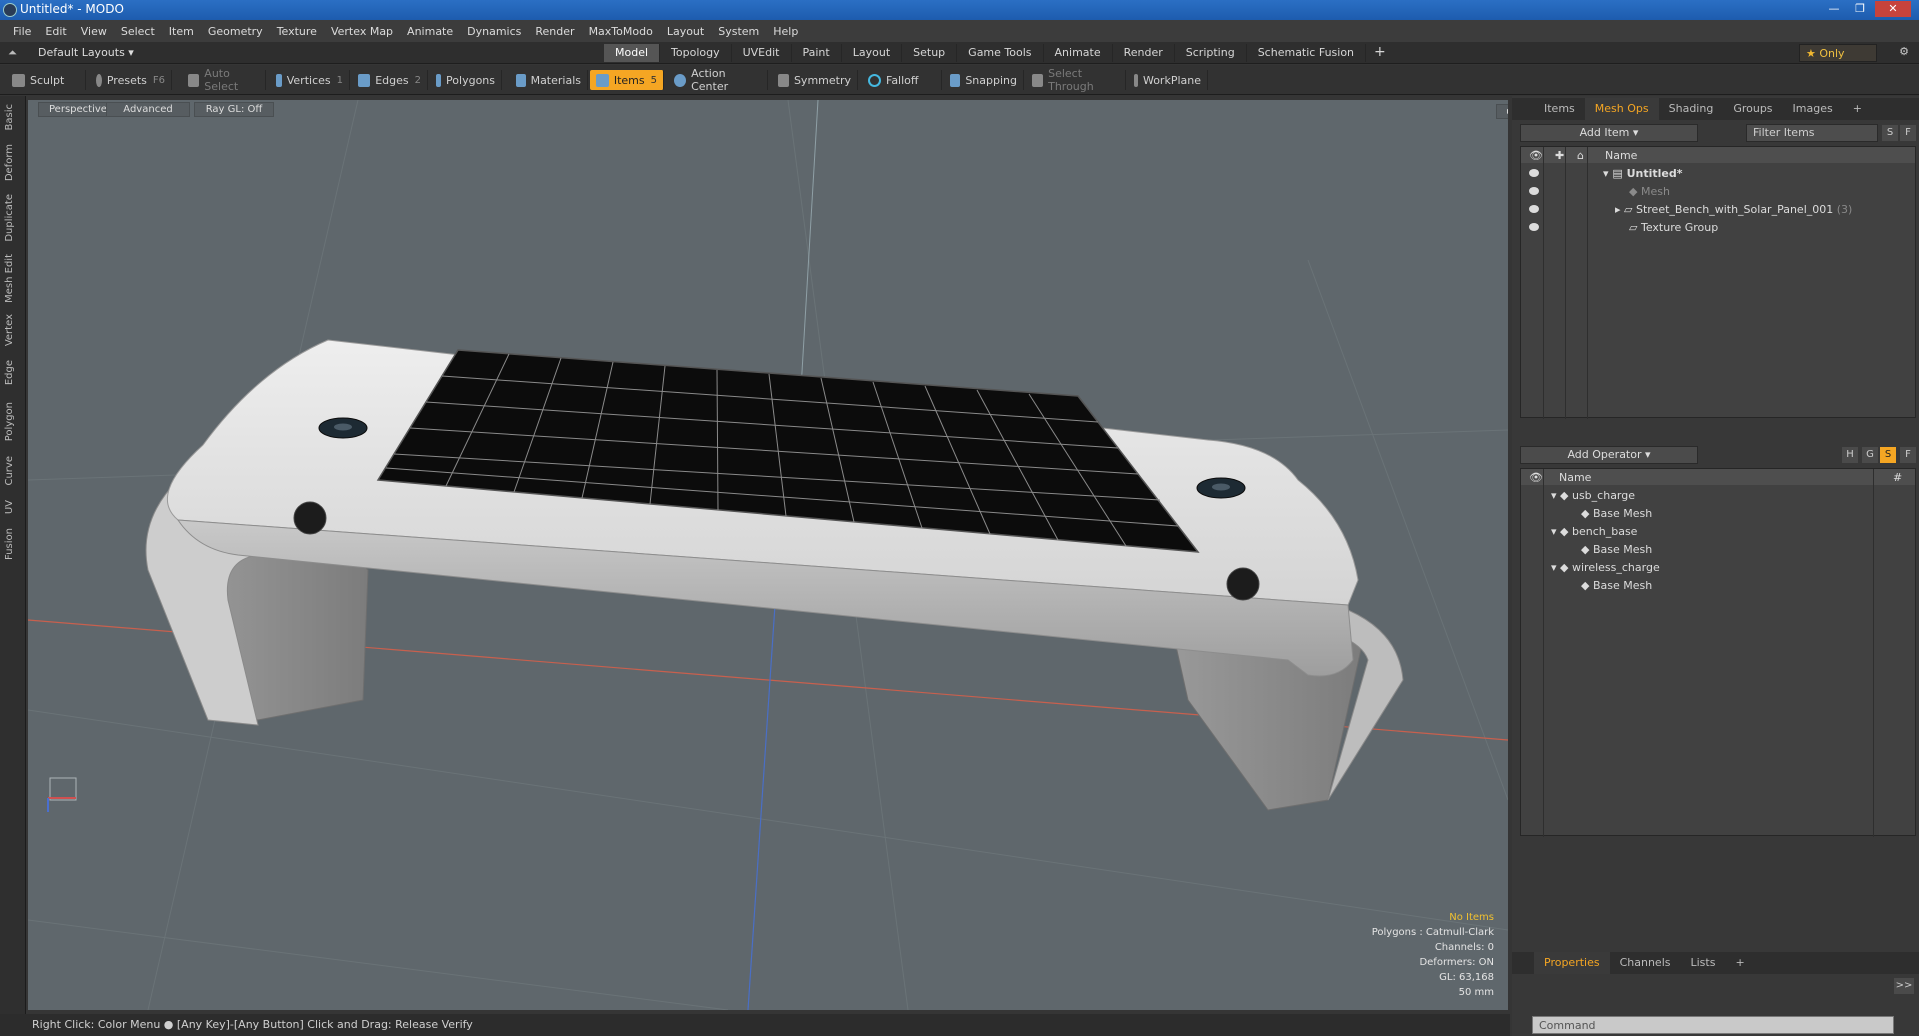  Describe the element at coordinates (235, 31) in the screenshot. I see `menu-geometry: Geometry` at that location.